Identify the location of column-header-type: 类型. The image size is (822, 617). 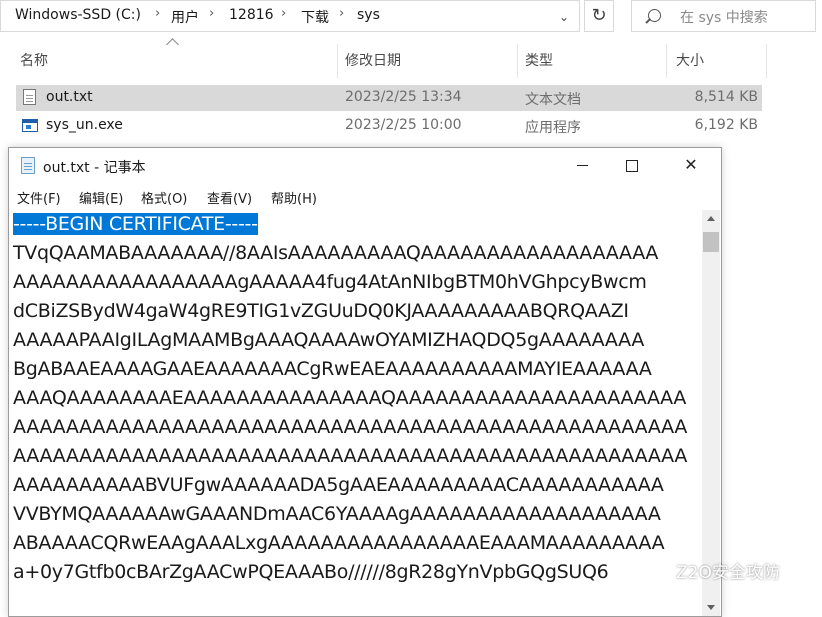
(539, 61).